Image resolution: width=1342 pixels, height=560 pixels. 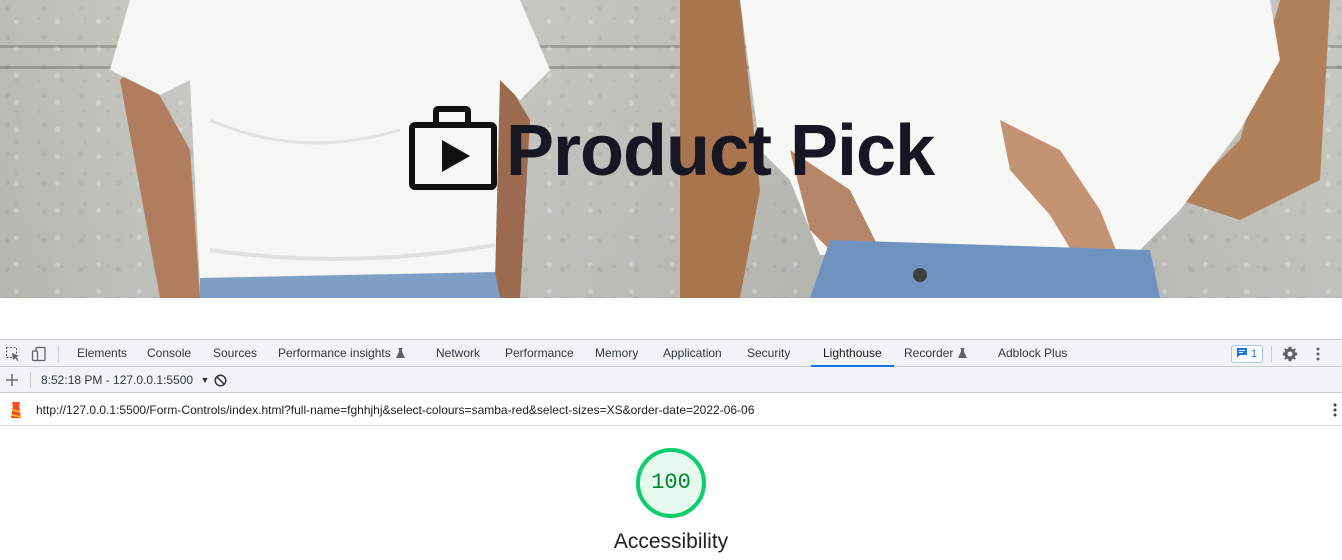 I want to click on tab-console: Console, so click(x=169, y=353).